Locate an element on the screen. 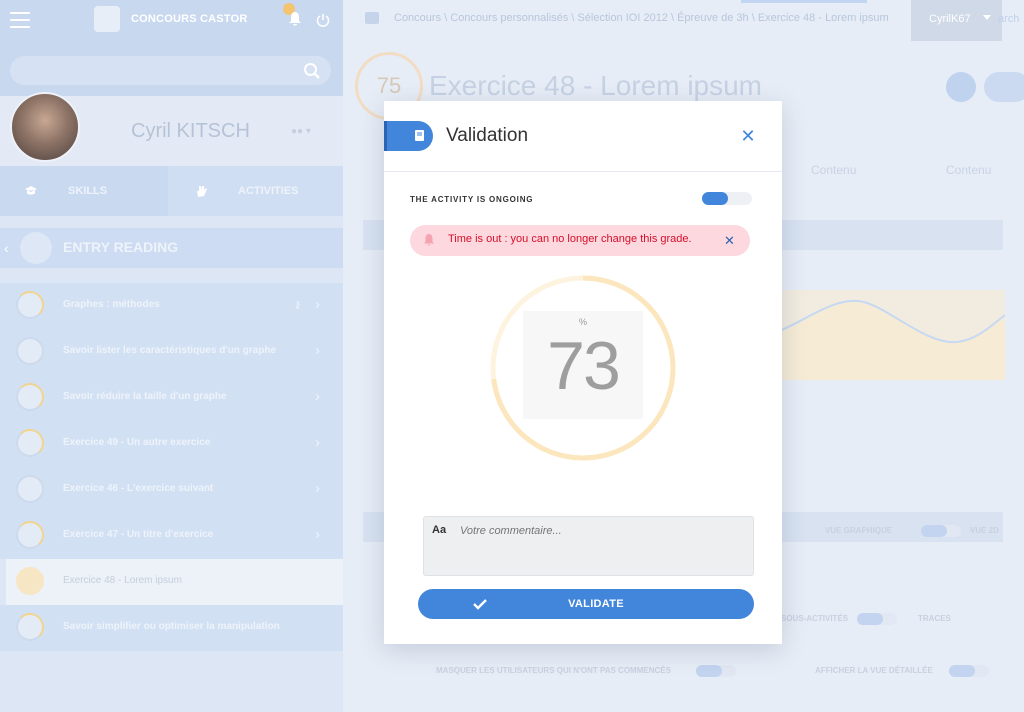 The width and height of the screenshot is (1024, 712). sidebar-tabs: SKILLS ACTIVITIES is located at coordinates (171, 191).